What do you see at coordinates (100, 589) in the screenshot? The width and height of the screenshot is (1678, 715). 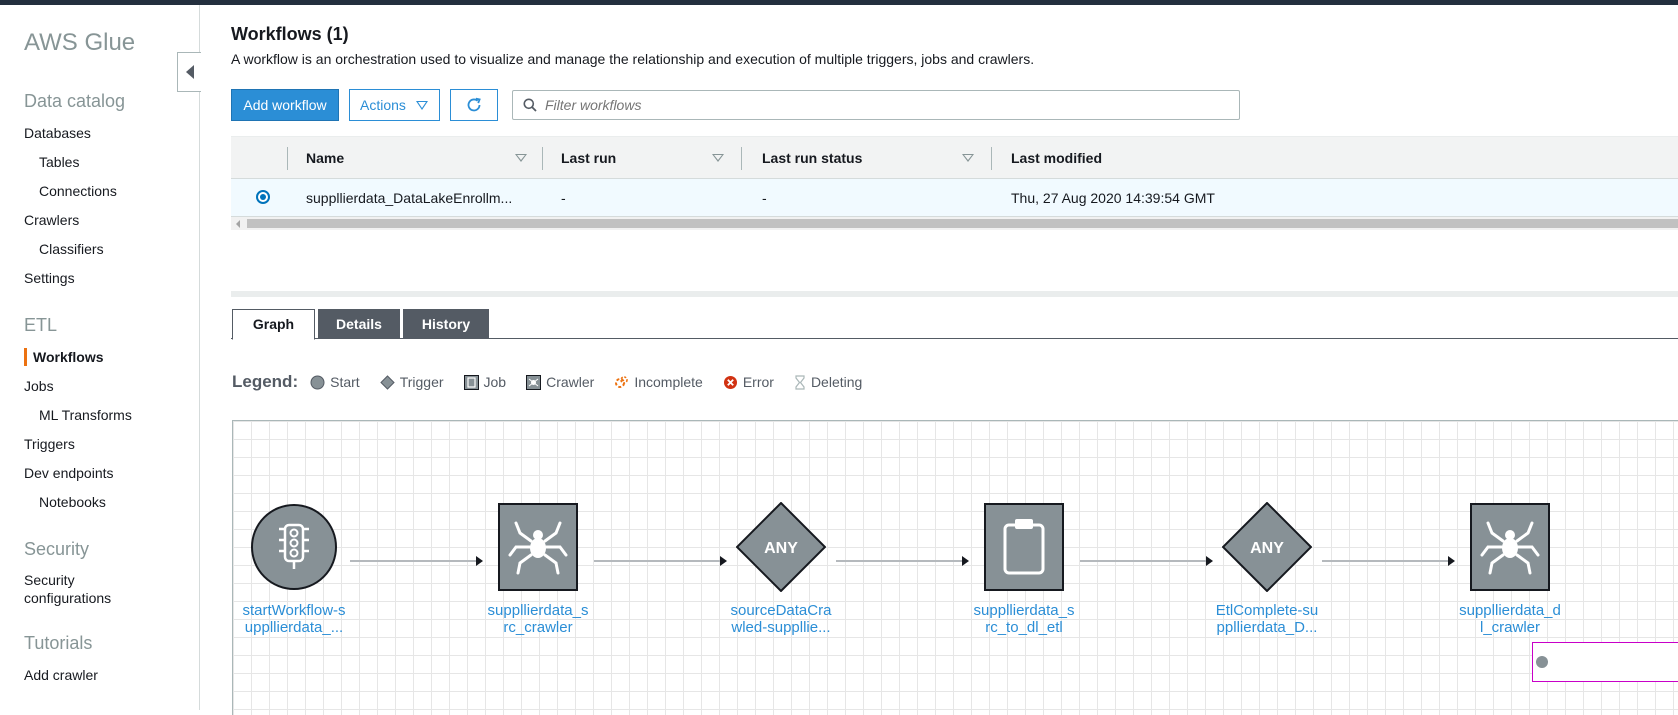 I see `sidebar-item-security-configurations: Security configurations` at bounding box center [100, 589].